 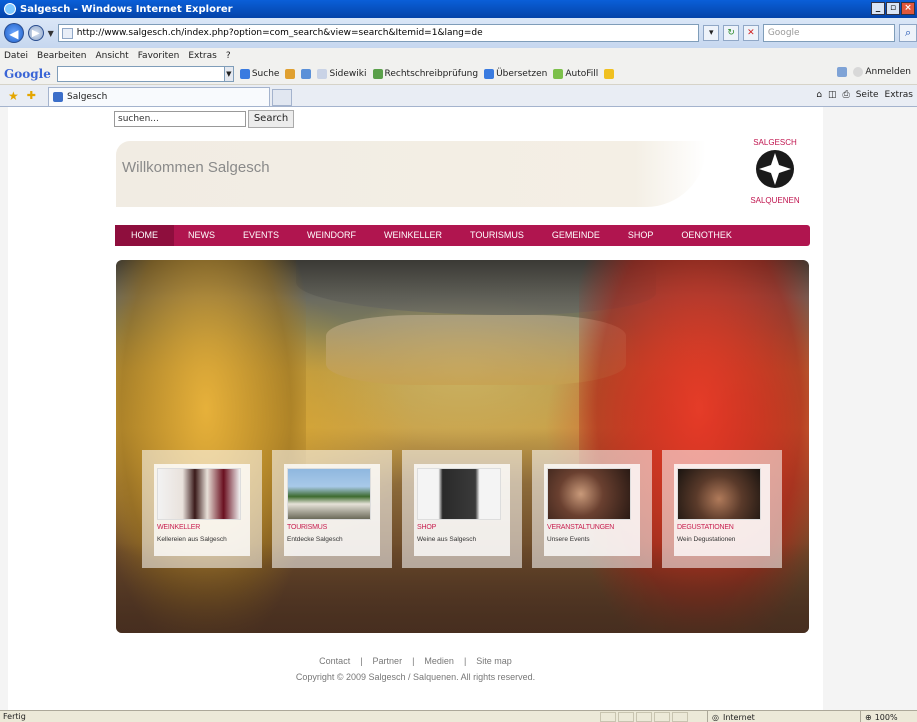 I want to click on card-title: SHOP, so click(x=427, y=527).